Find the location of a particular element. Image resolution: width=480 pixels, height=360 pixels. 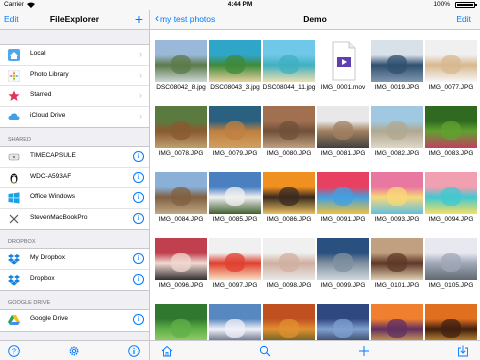

sidebar-item-timecapsule: TIMECAPSULE i is located at coordinates (74, 157).